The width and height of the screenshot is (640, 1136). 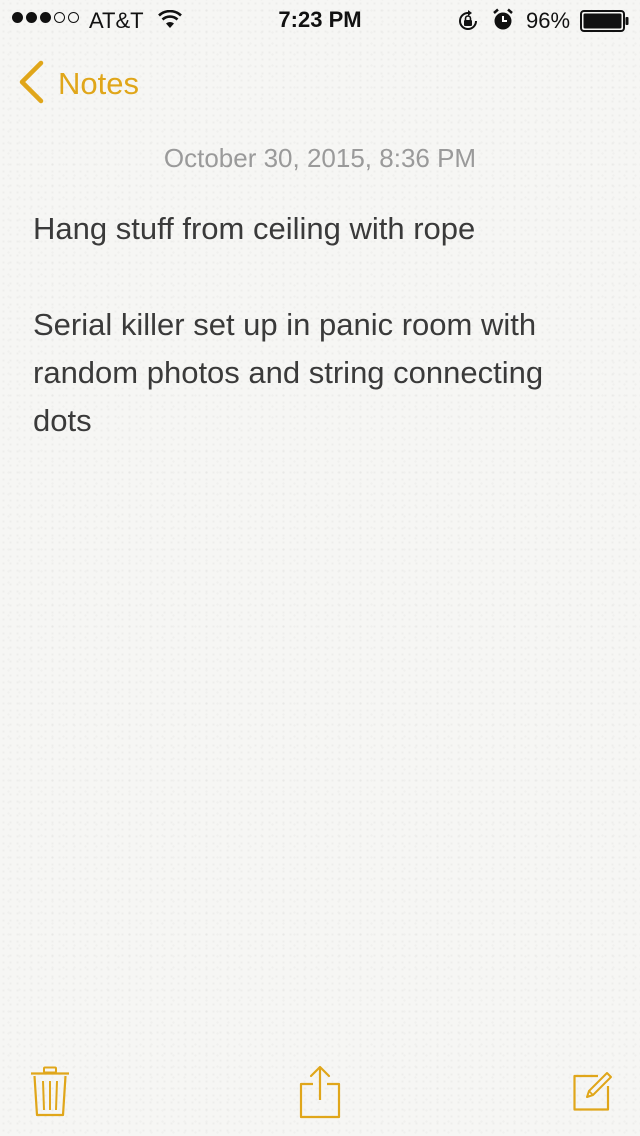 I want to click on share-button, so click(x=320, y=1094).